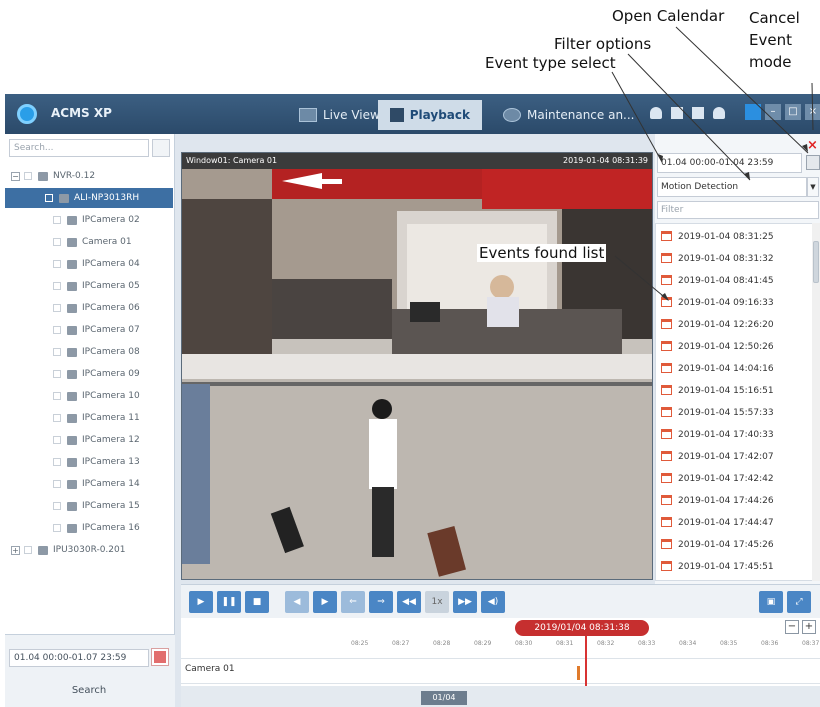  What do you see at coordinates (297, 602) in the screenshot?
I see `step-back-icon: ◀` at bounding box center [297, 602].